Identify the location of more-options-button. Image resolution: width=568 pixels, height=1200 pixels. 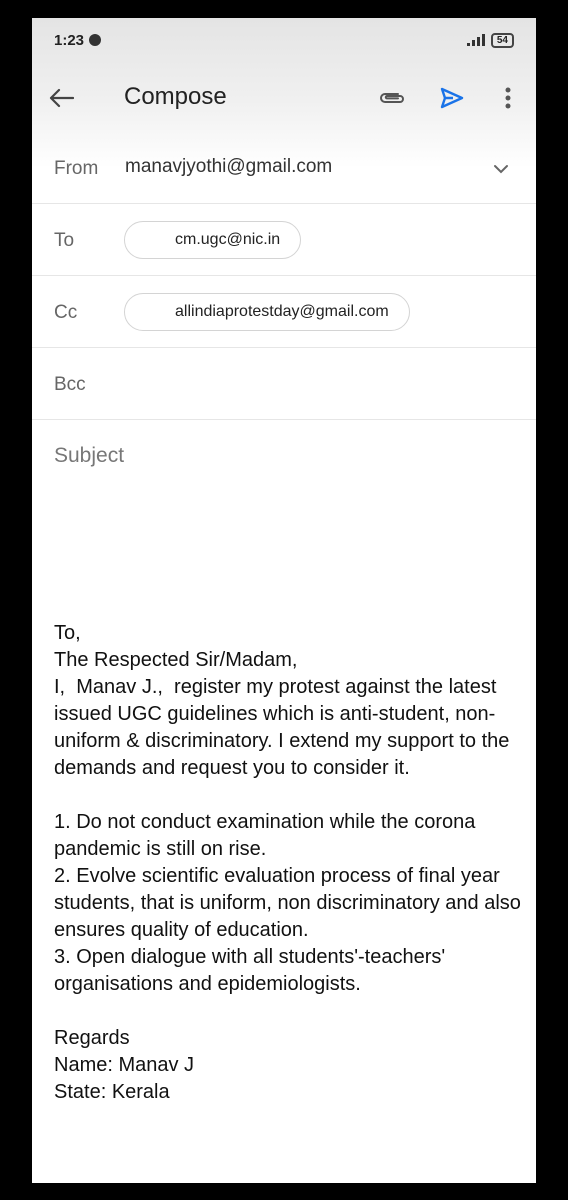
(508, 98).